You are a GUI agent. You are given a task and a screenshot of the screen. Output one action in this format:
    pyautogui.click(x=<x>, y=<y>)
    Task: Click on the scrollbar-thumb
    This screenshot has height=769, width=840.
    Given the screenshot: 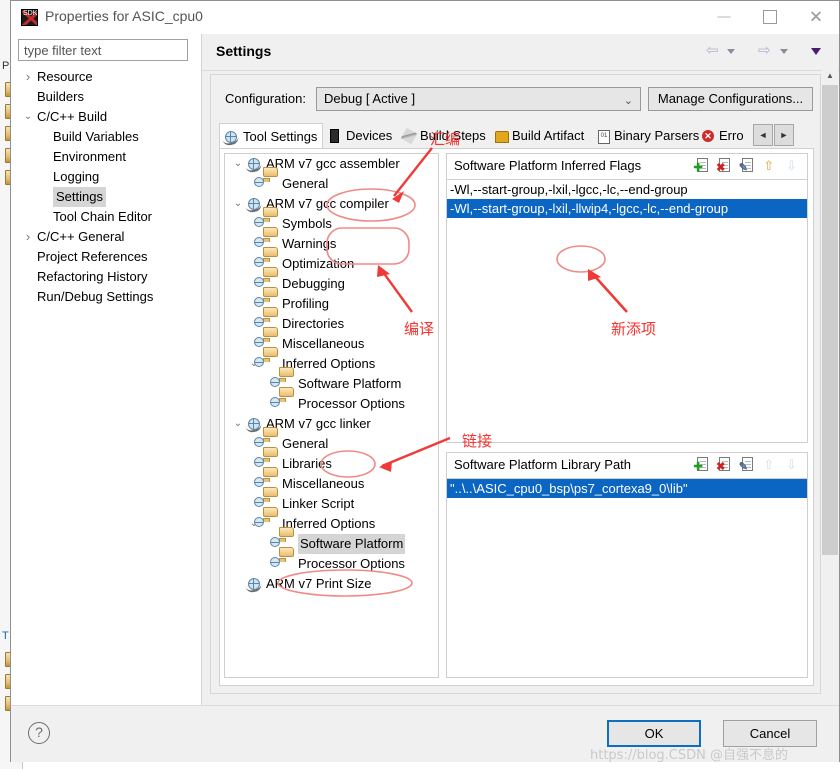 What is the action you would take?
    pyautogui.click(x=830, y=320)
    